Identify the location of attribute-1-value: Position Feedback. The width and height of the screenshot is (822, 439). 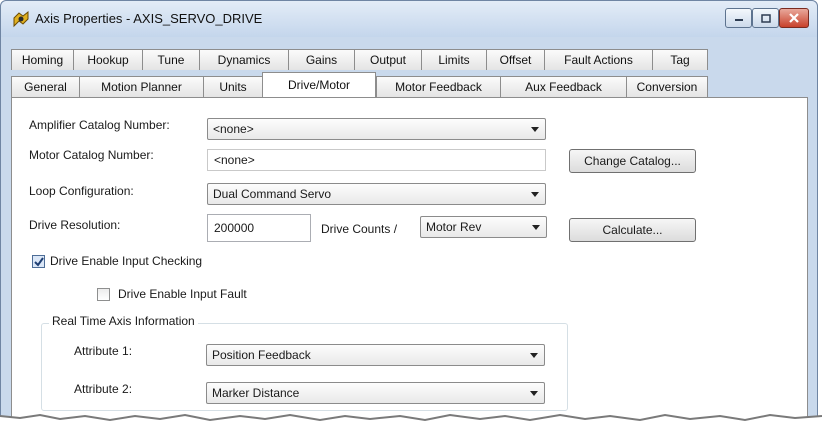
(261, 355).